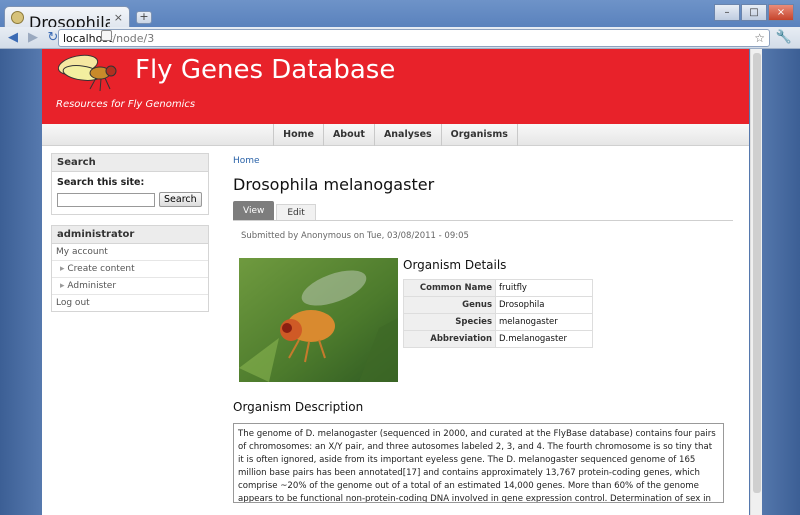 The image size is (800, 515). I want to click on close-window-button: ×, so click(781, 12).